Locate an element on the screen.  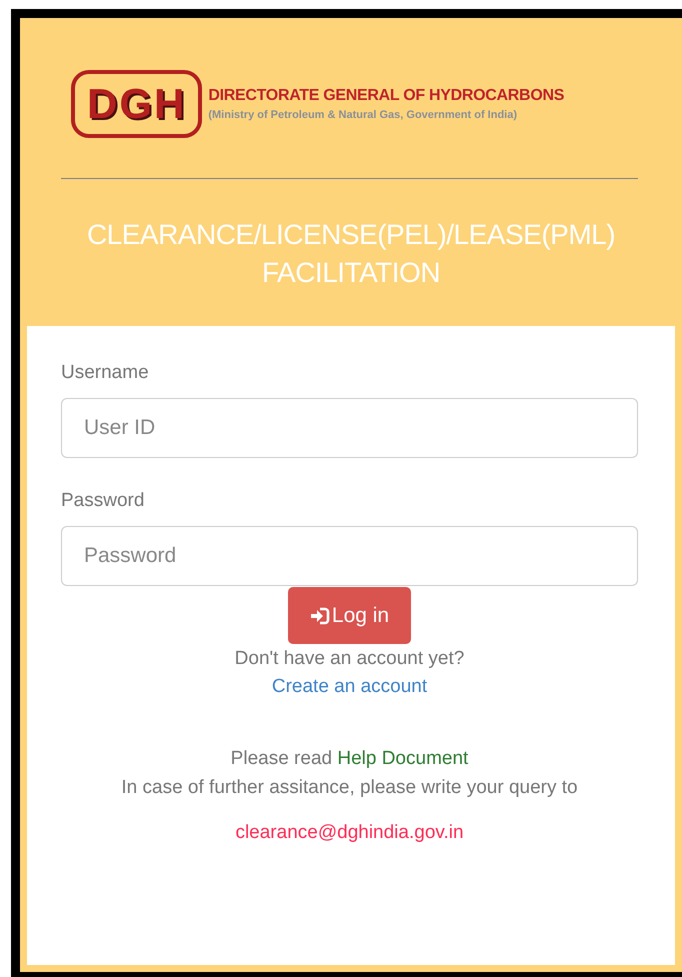
organization-subtitle: (Ministry of Petroleum & Natural Gas, Government of India) is located at coordinates (363, 115).